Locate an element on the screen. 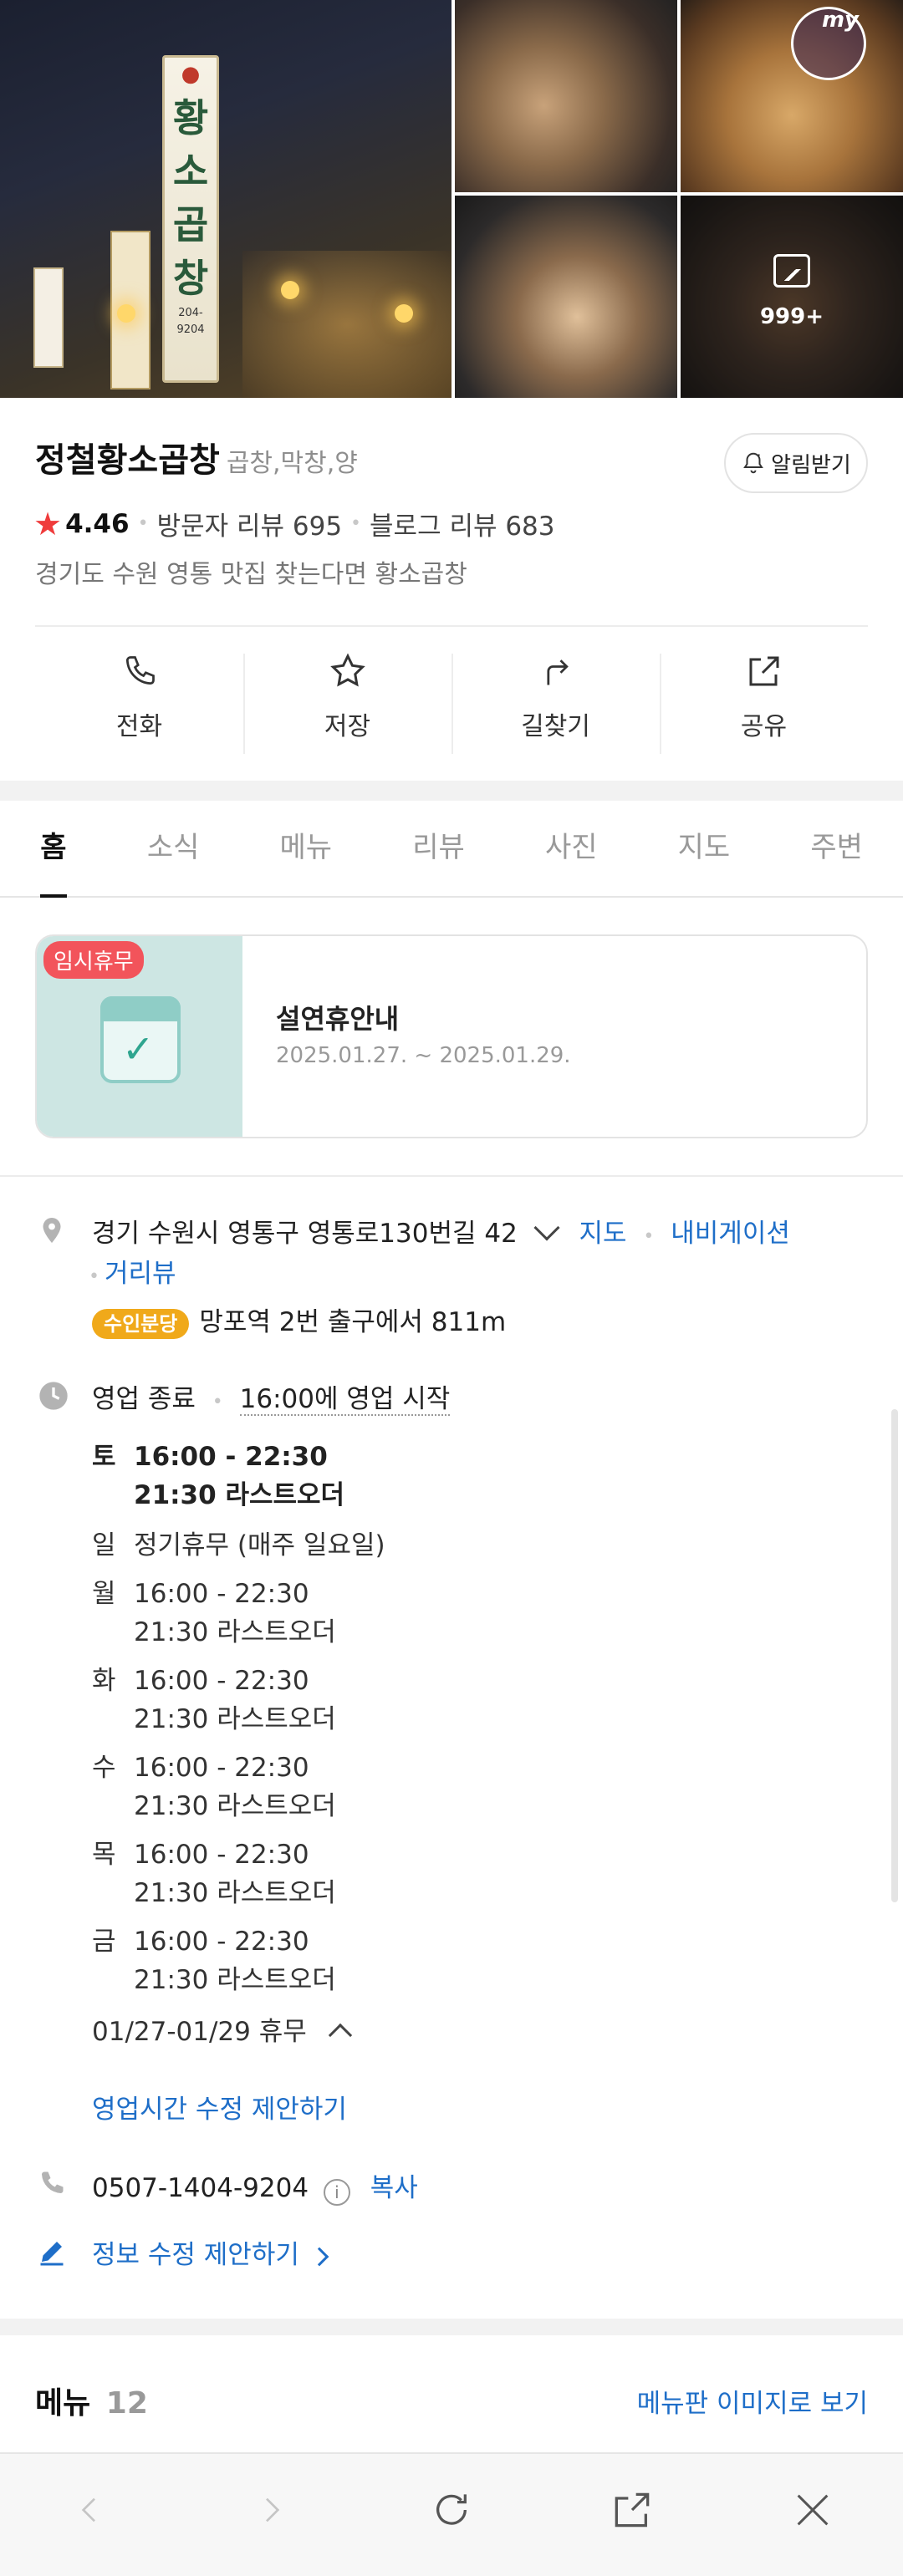 The width and height of the screenshot is (903, 2576). tab-menu: 메뉴 is located at coordinates (306, 848).